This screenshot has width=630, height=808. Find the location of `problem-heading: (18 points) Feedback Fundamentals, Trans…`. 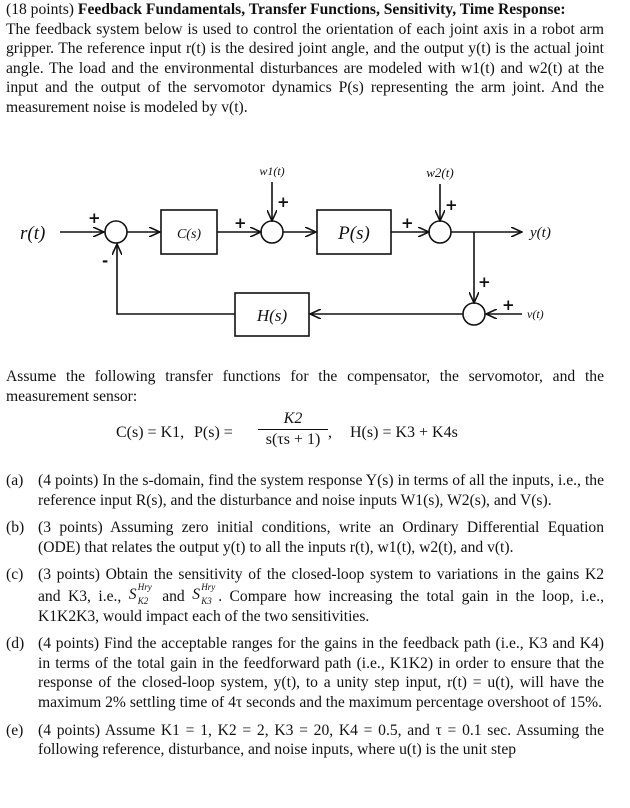

problem-heading: (18 points) Feedback Fundamentals, Trans… is located at coordinates (305, 10).